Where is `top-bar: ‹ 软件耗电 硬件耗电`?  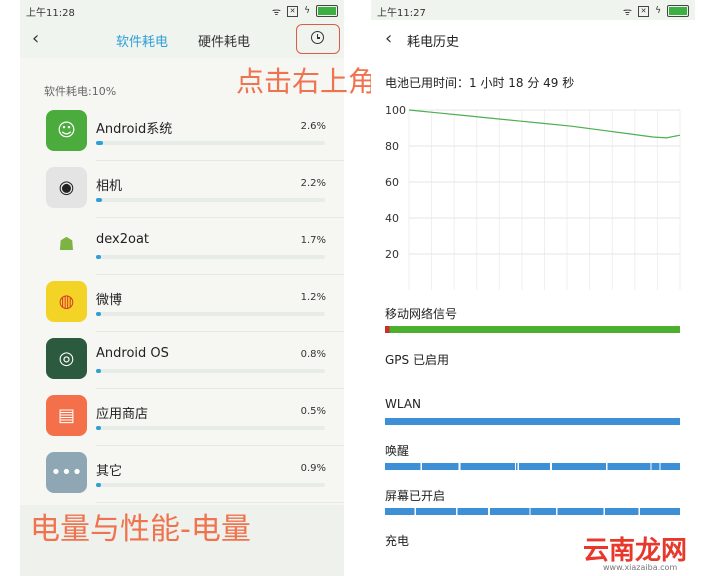 top-bar: ‹ 软件耗电 硬件耗电 is located at coordinates (182, 39).